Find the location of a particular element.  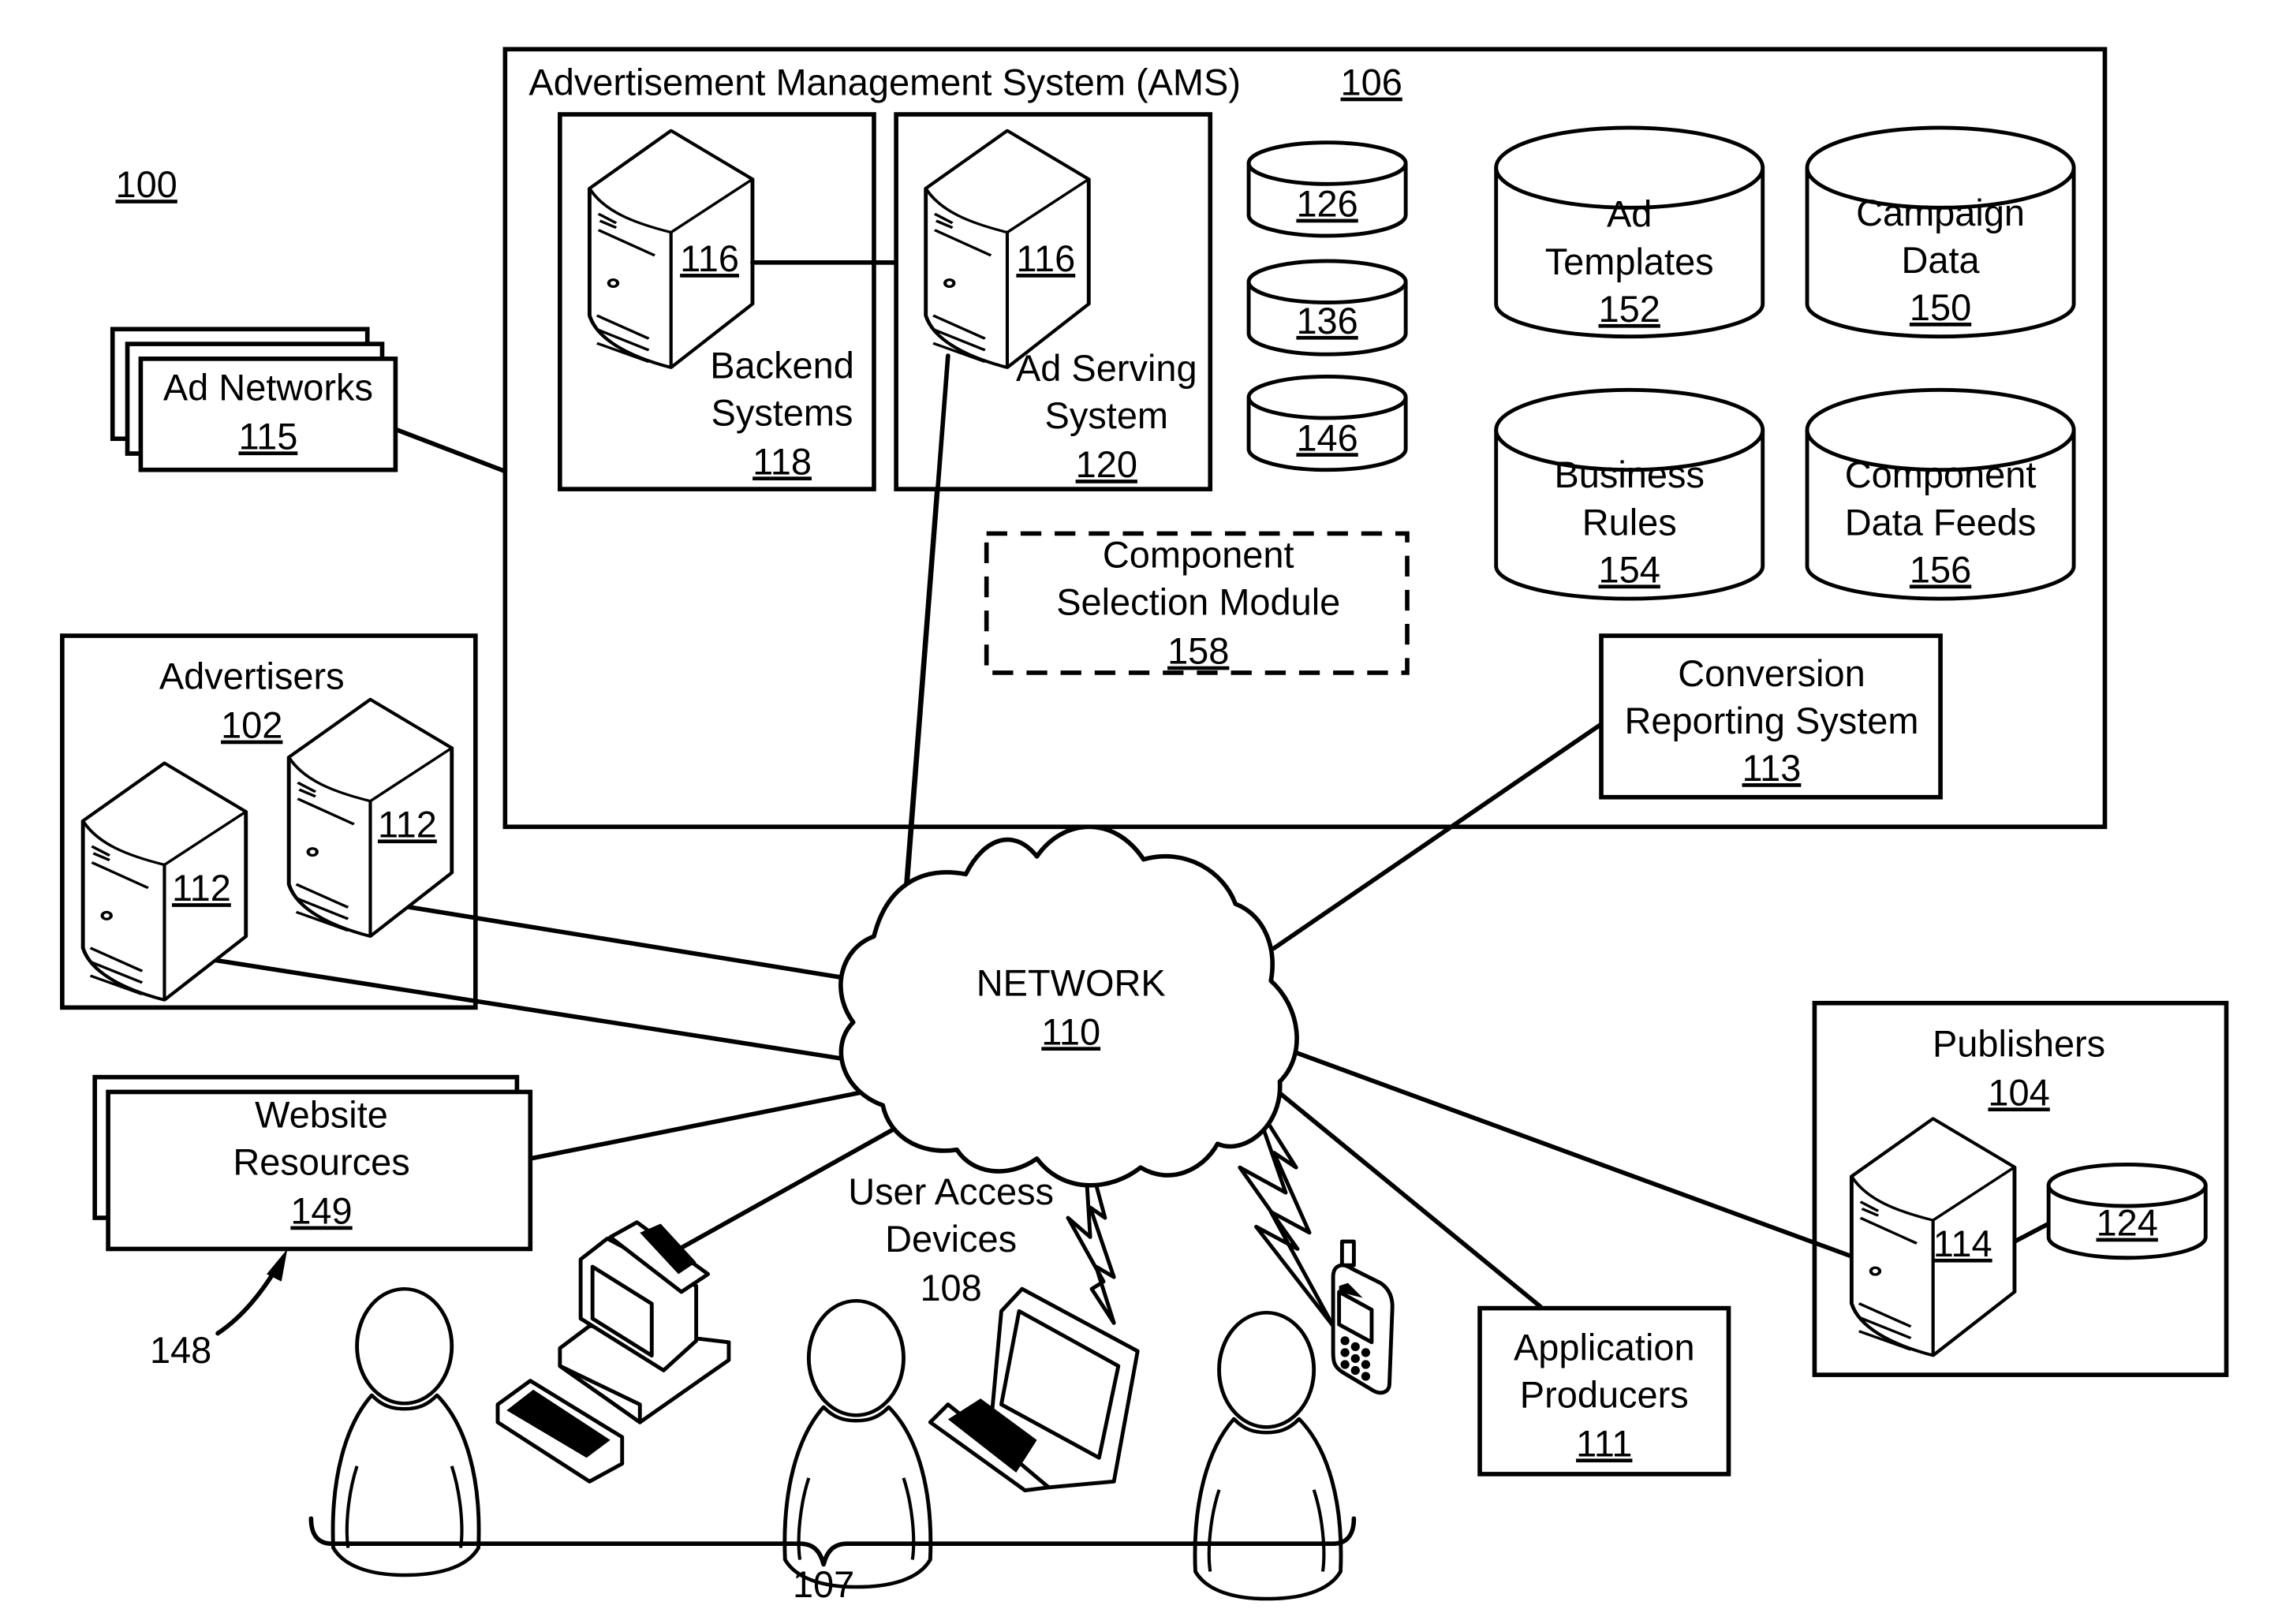

ad-networks-ams-link is located at coordinates (451, 450).